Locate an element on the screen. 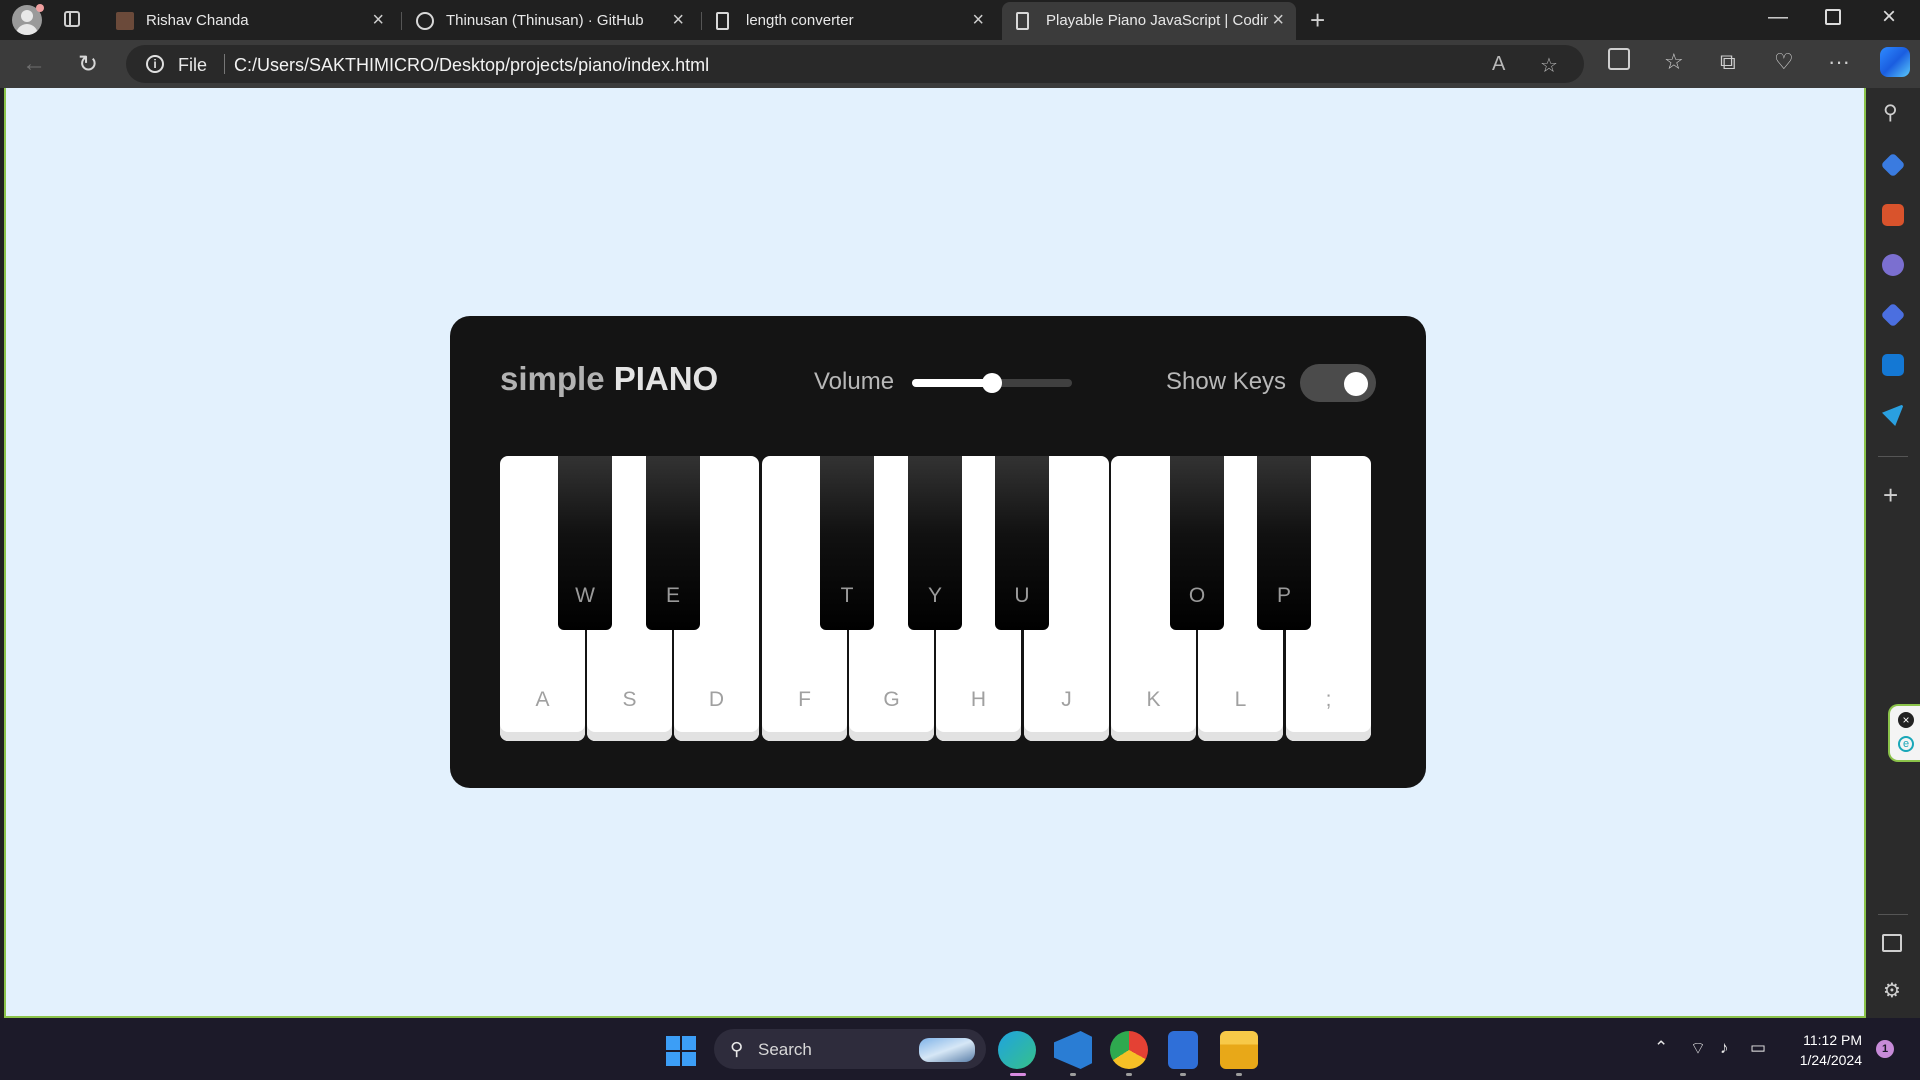  read-aloud-icon: A is located at coordinates (1498, 64).